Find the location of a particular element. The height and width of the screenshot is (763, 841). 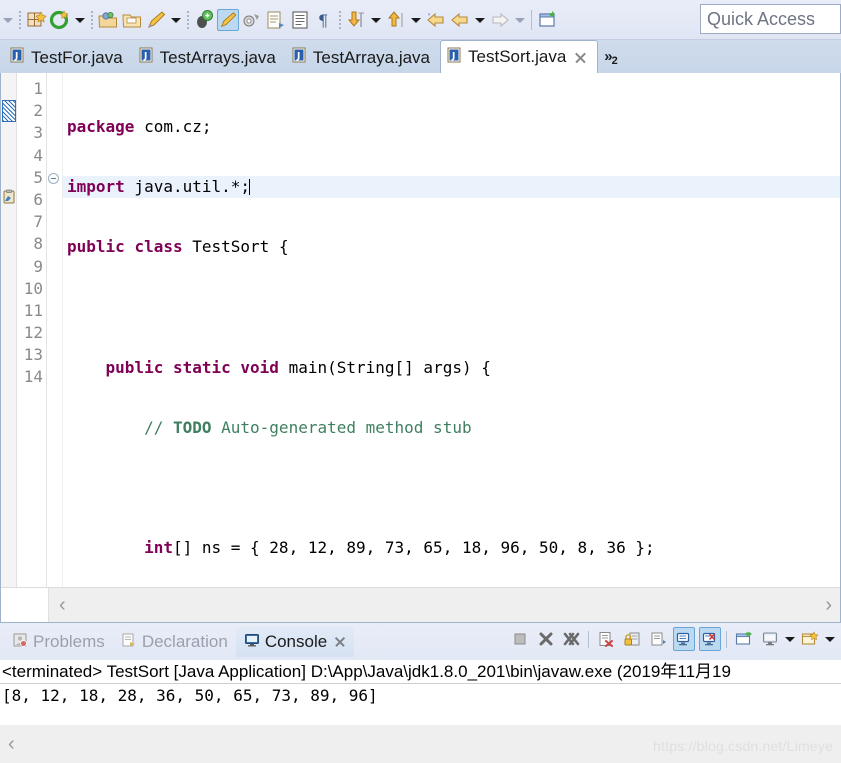

console-horizontal-scrollbar: ‹ https://blog.csdn.net/Limeye is located at coordinates (420, 744).